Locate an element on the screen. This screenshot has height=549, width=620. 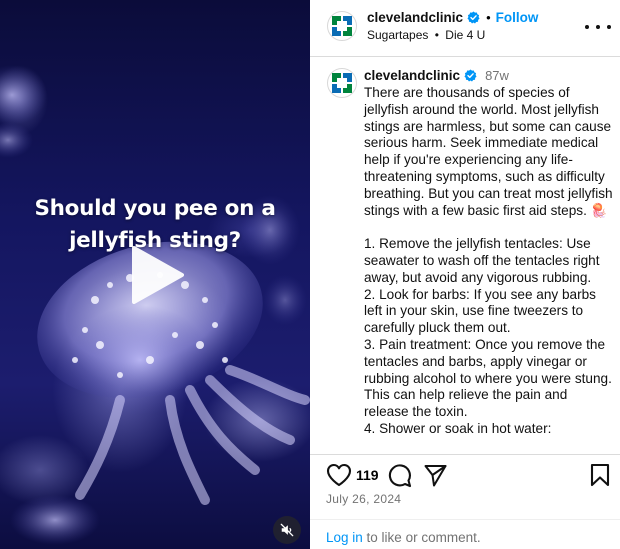
audio-attribution: Sugartapes • Die 4 U is located at coordinates (426, 35).